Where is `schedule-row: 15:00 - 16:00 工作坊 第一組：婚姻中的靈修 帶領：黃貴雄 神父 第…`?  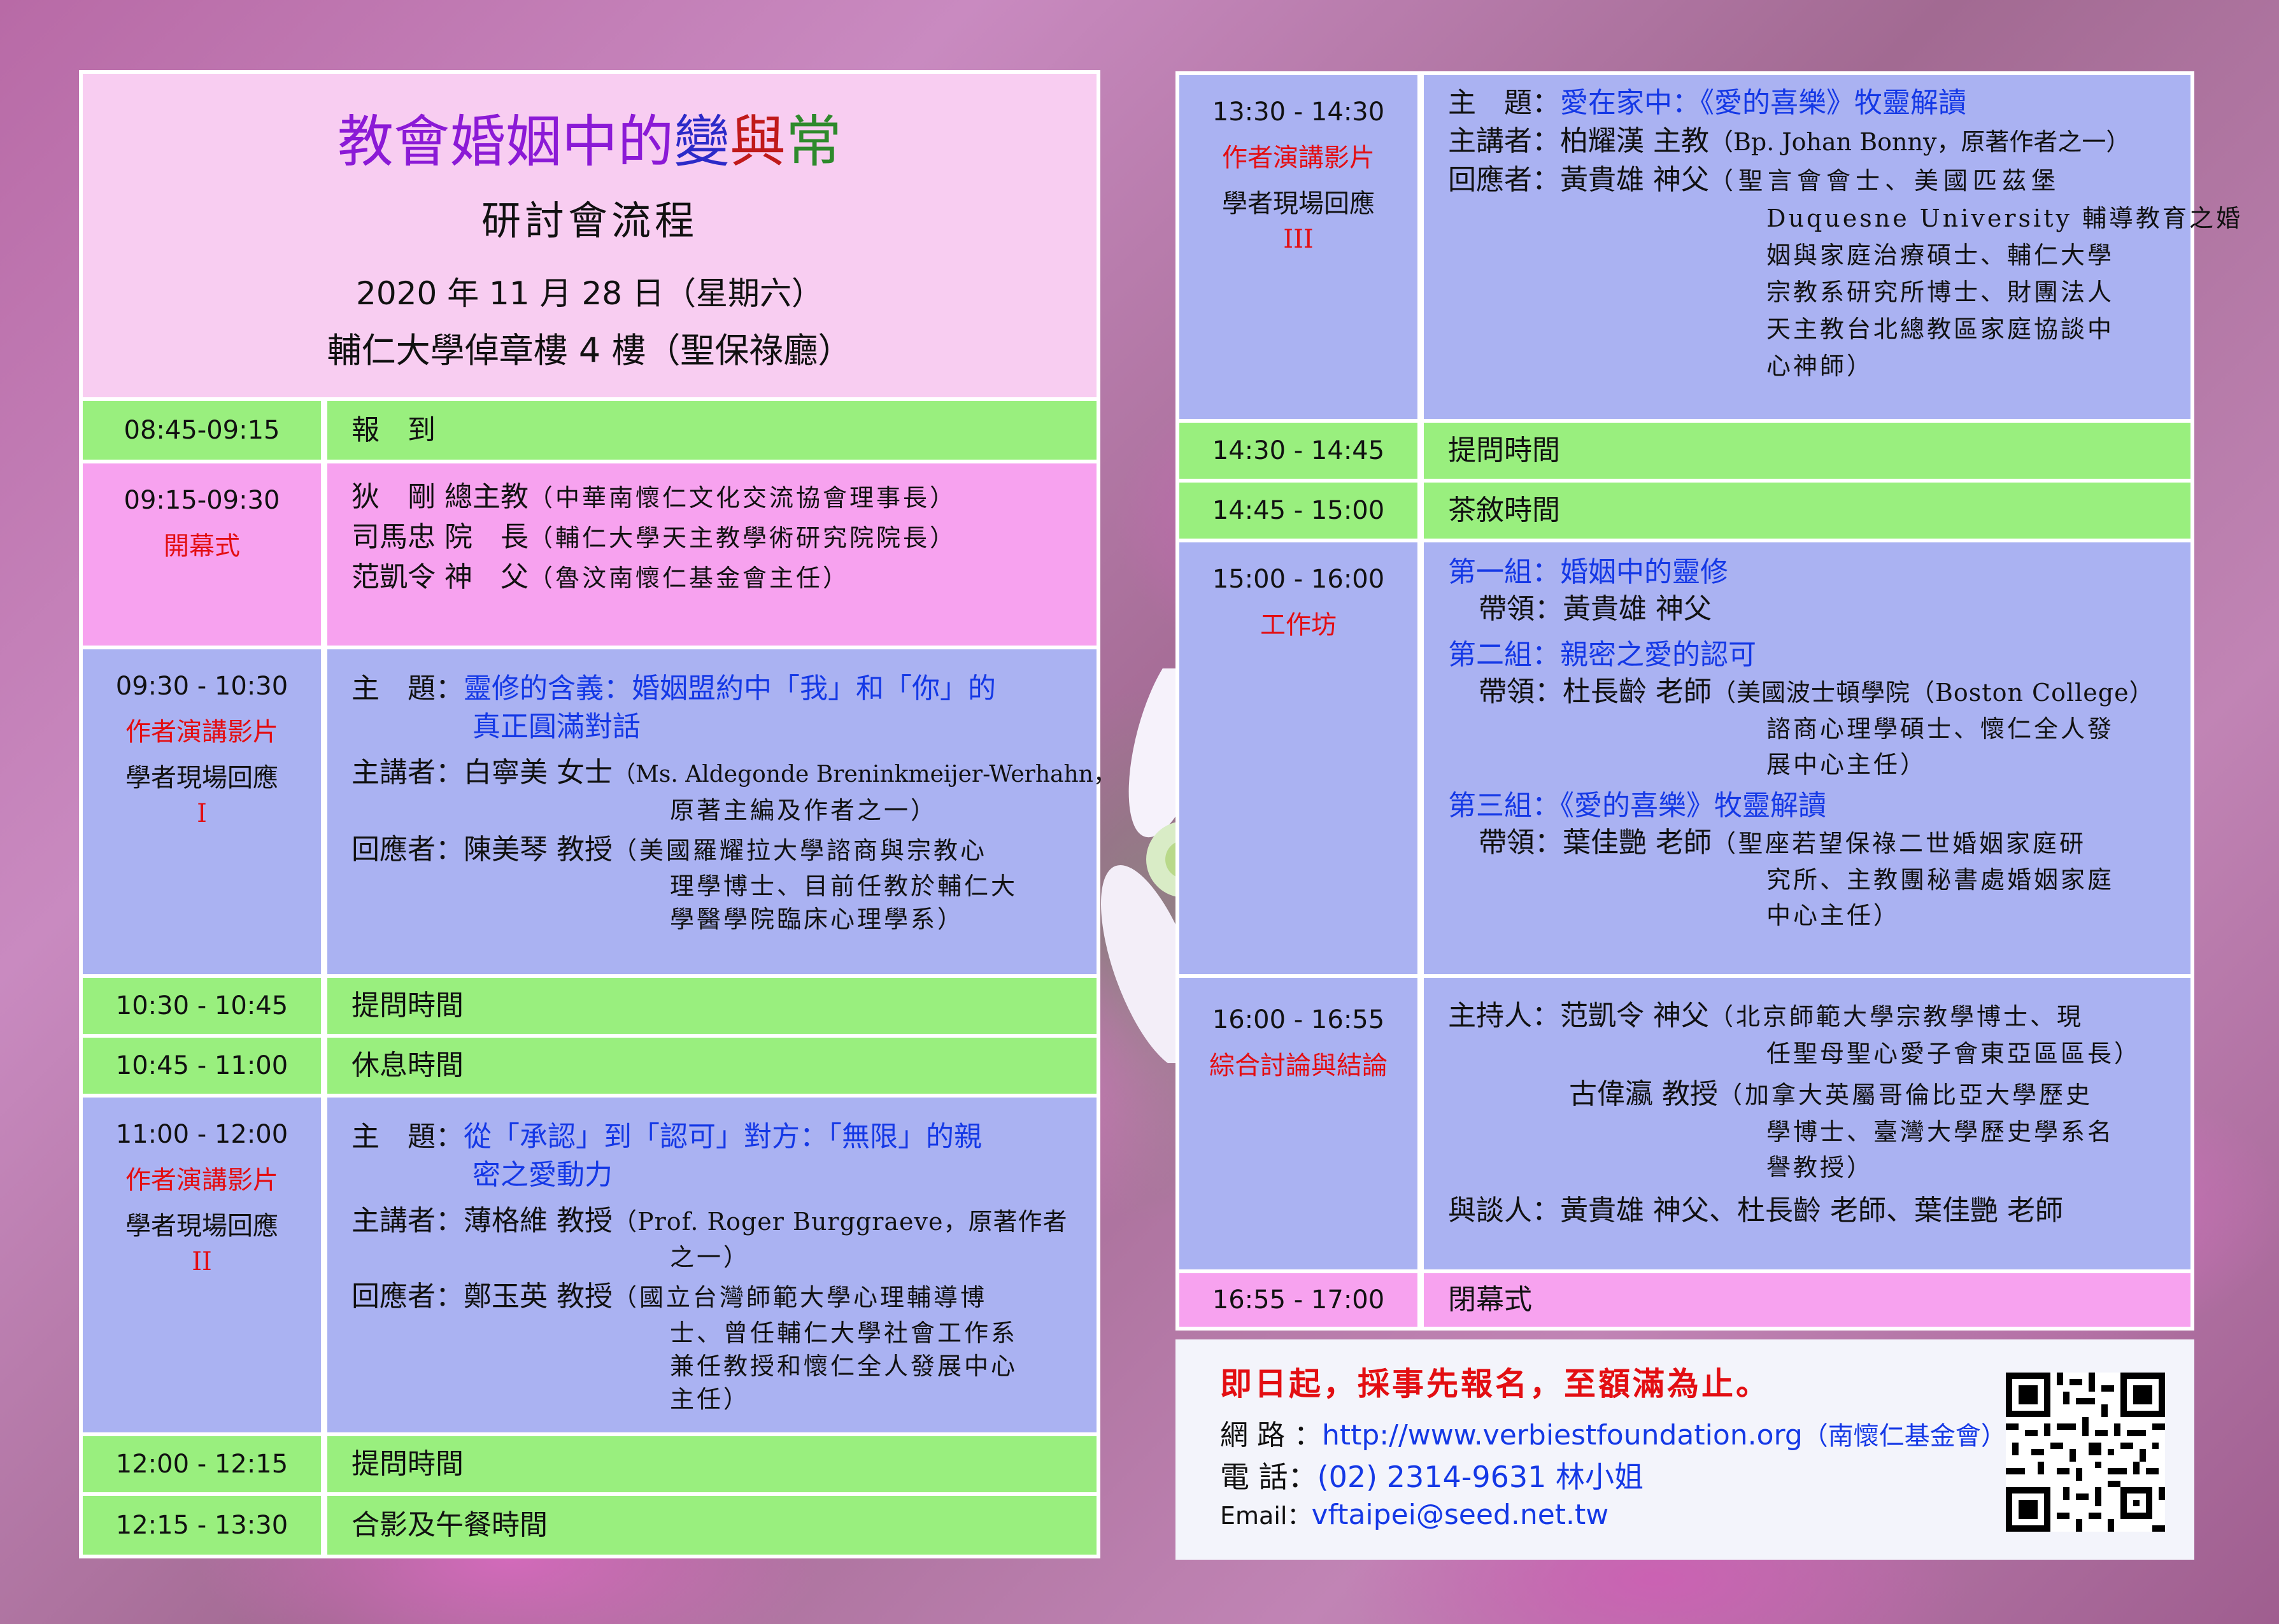
schedule-row: 15:00 - 16:00 工作坊 第一組：婚姻中的靈修 帶領：黃貴雄 神父 第… is located at coordinates (1684, 758).